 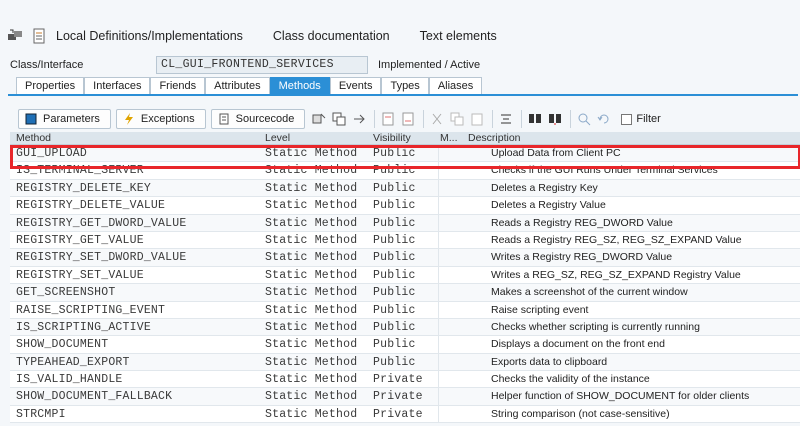 What do you see at coordinates (136, 170) in the screenshot?
I see `method-name: IS_TERMINAL_SERVER` at bounding box center [136, 170].